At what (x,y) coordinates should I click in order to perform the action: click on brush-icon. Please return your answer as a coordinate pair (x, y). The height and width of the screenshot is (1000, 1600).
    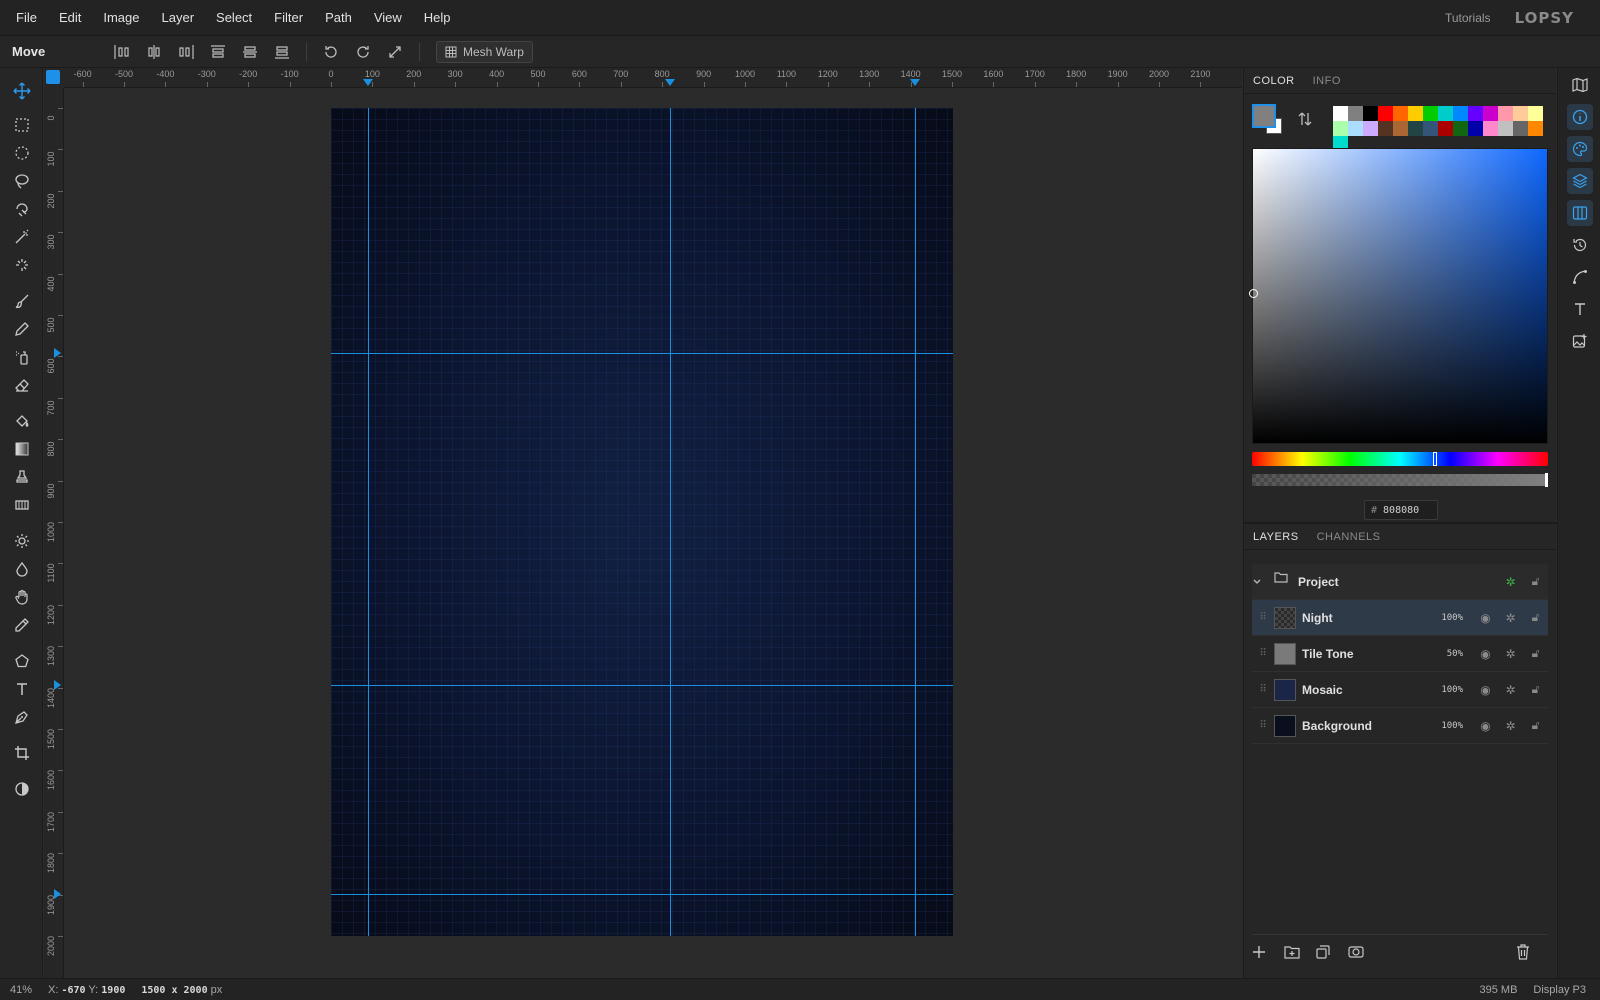
    Looking at the image, I should click on (22, 301).